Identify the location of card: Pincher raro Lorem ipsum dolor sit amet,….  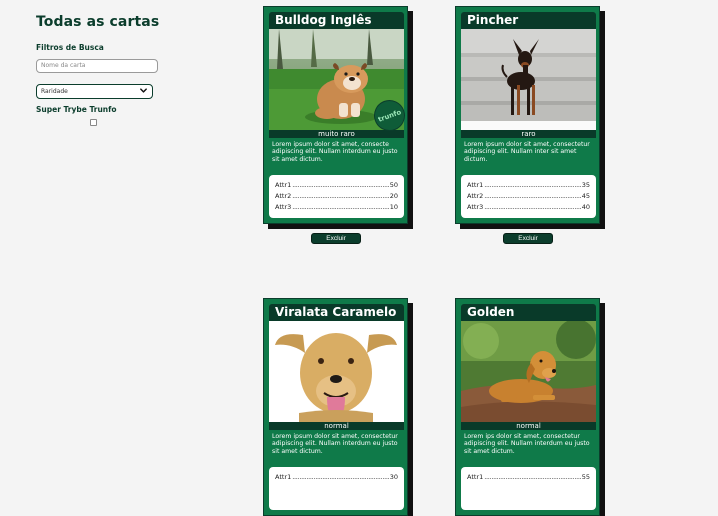
(527, 115).